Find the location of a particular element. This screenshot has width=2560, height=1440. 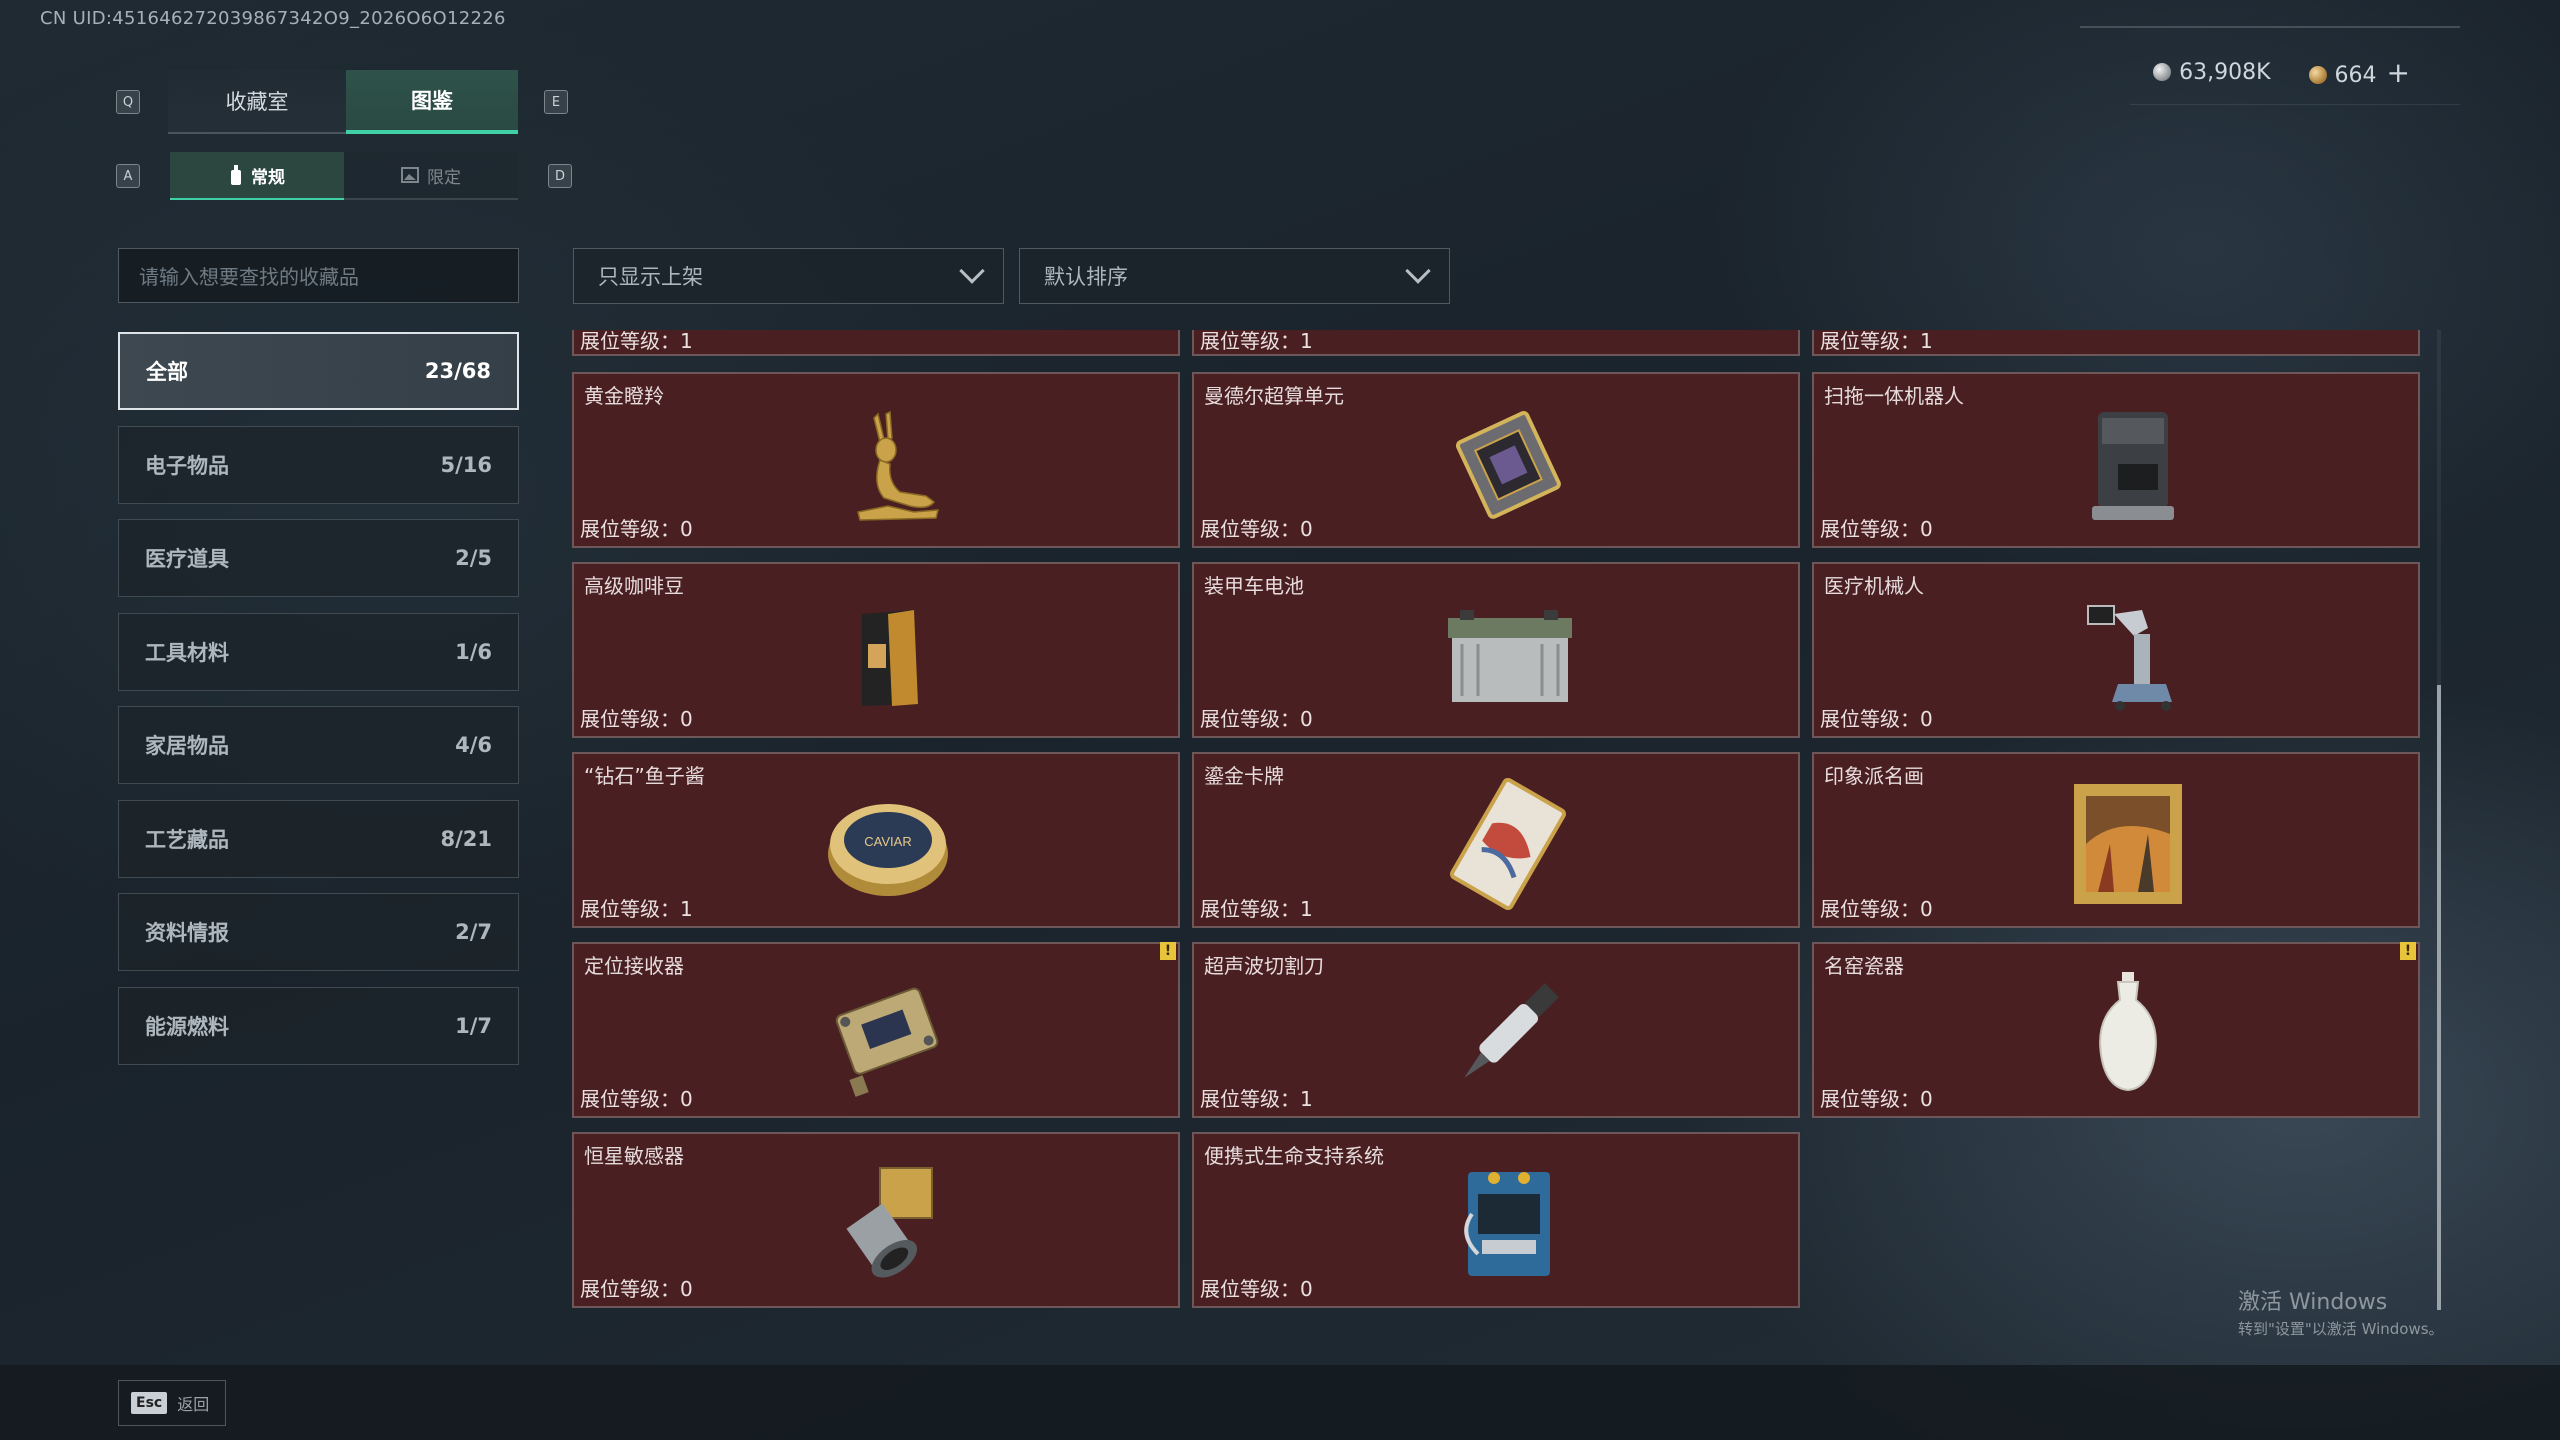

silver-amount: 63,908K is located at coordinates (2225, 72).